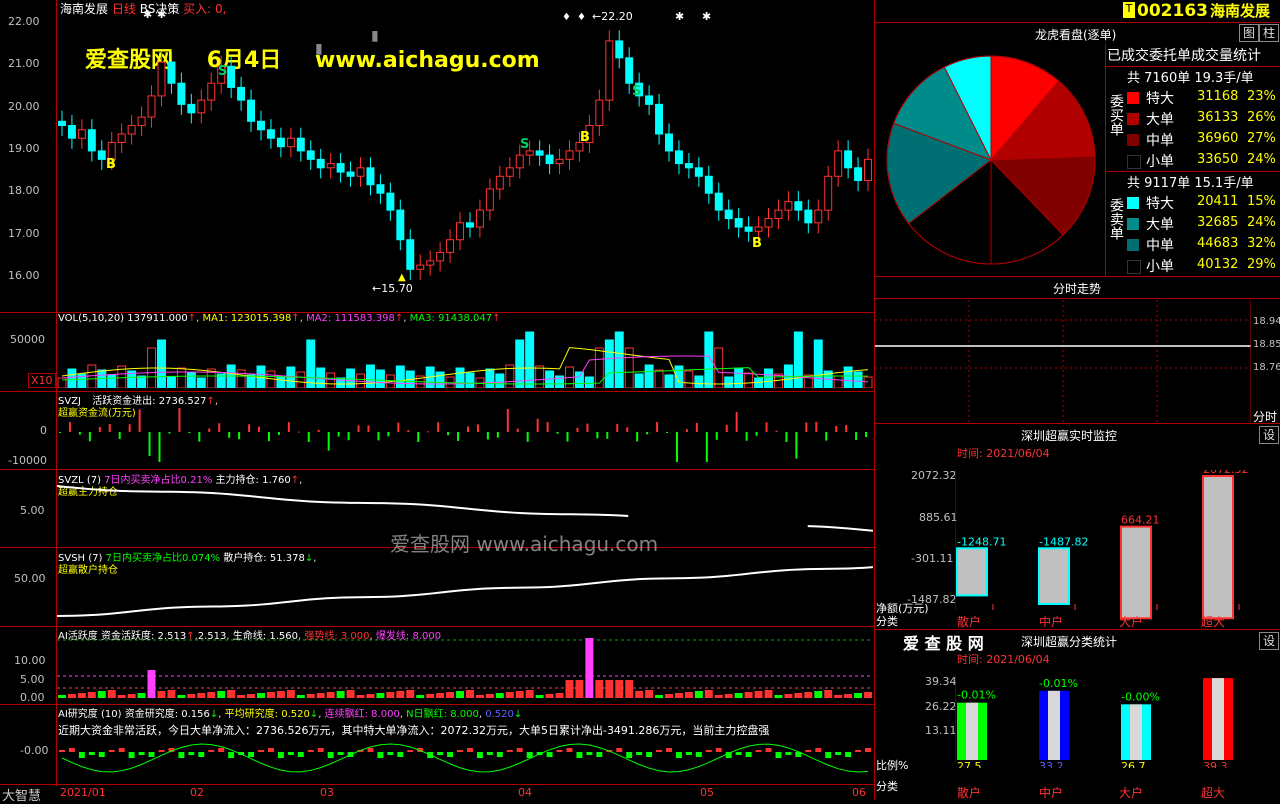 Image resolution: width=1280 pixels, height=804 pixels. Describe the element at coordinates (21, 794) in the screenshot. I see `app-logo: 大智慧` at that location.